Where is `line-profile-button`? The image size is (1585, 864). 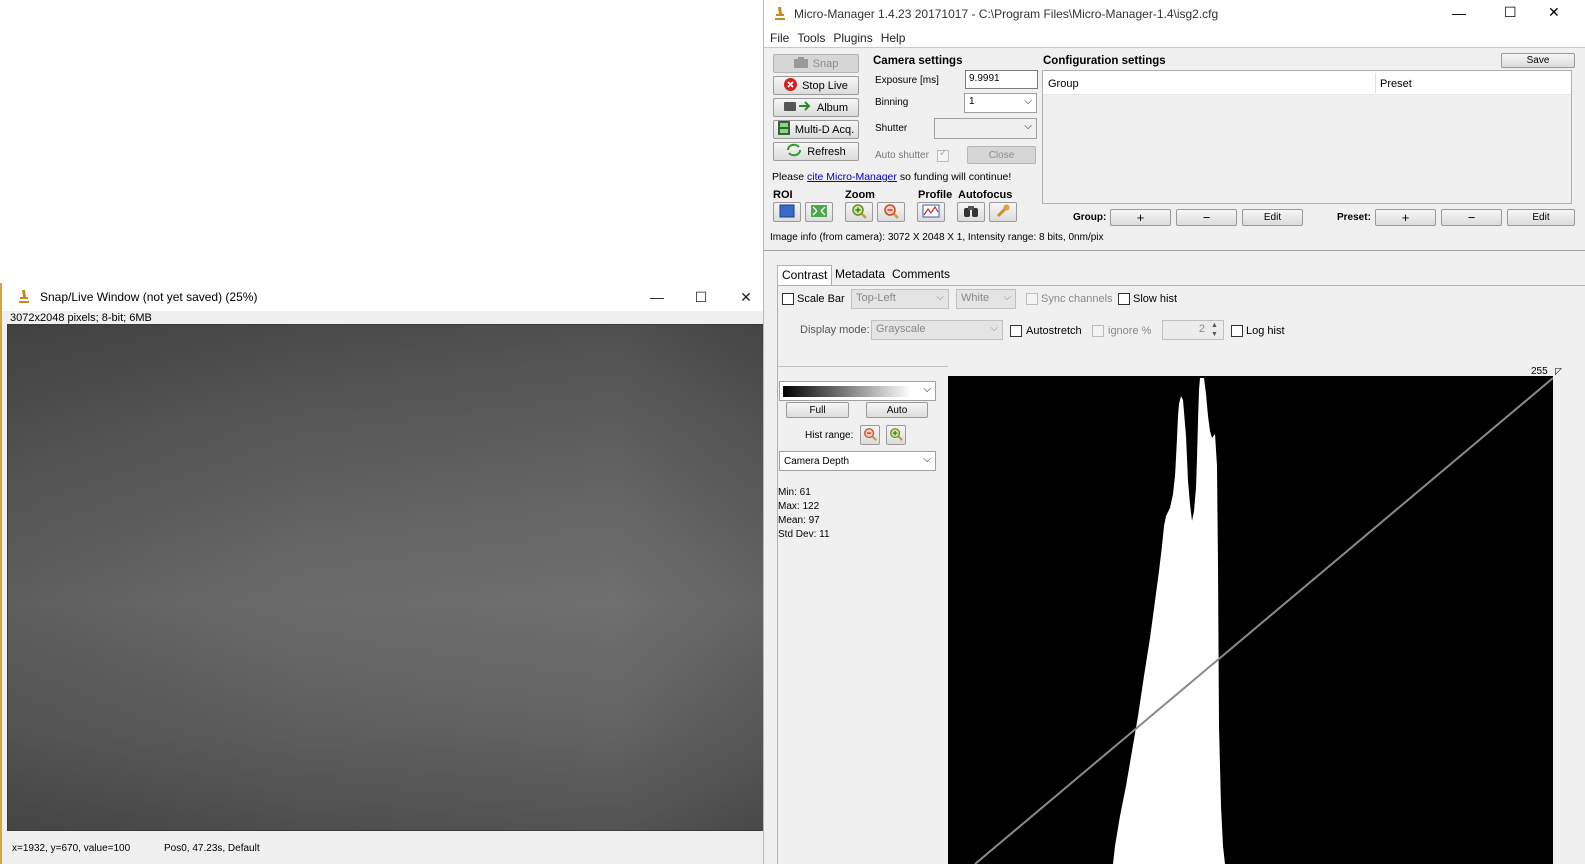
line-profile-button is located at coordinates (931, 212).